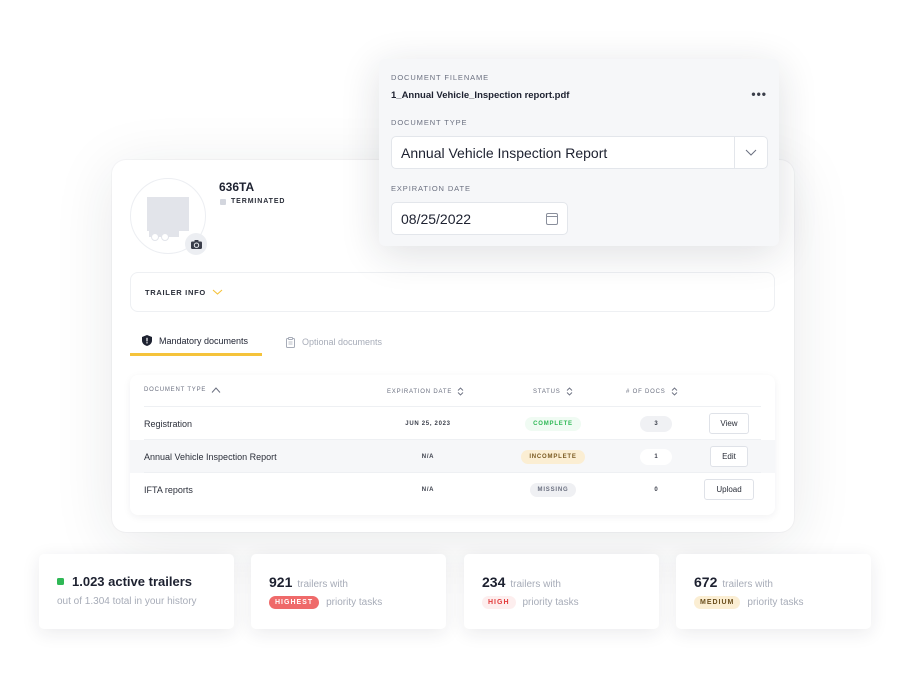 The image size is (916, 696). What do you see at coordinates (348, 591) in the screenshot?
I see `highest-priority-card: 921 trailers with HIGHEST priority tasks` at bounding box center [348, 591].